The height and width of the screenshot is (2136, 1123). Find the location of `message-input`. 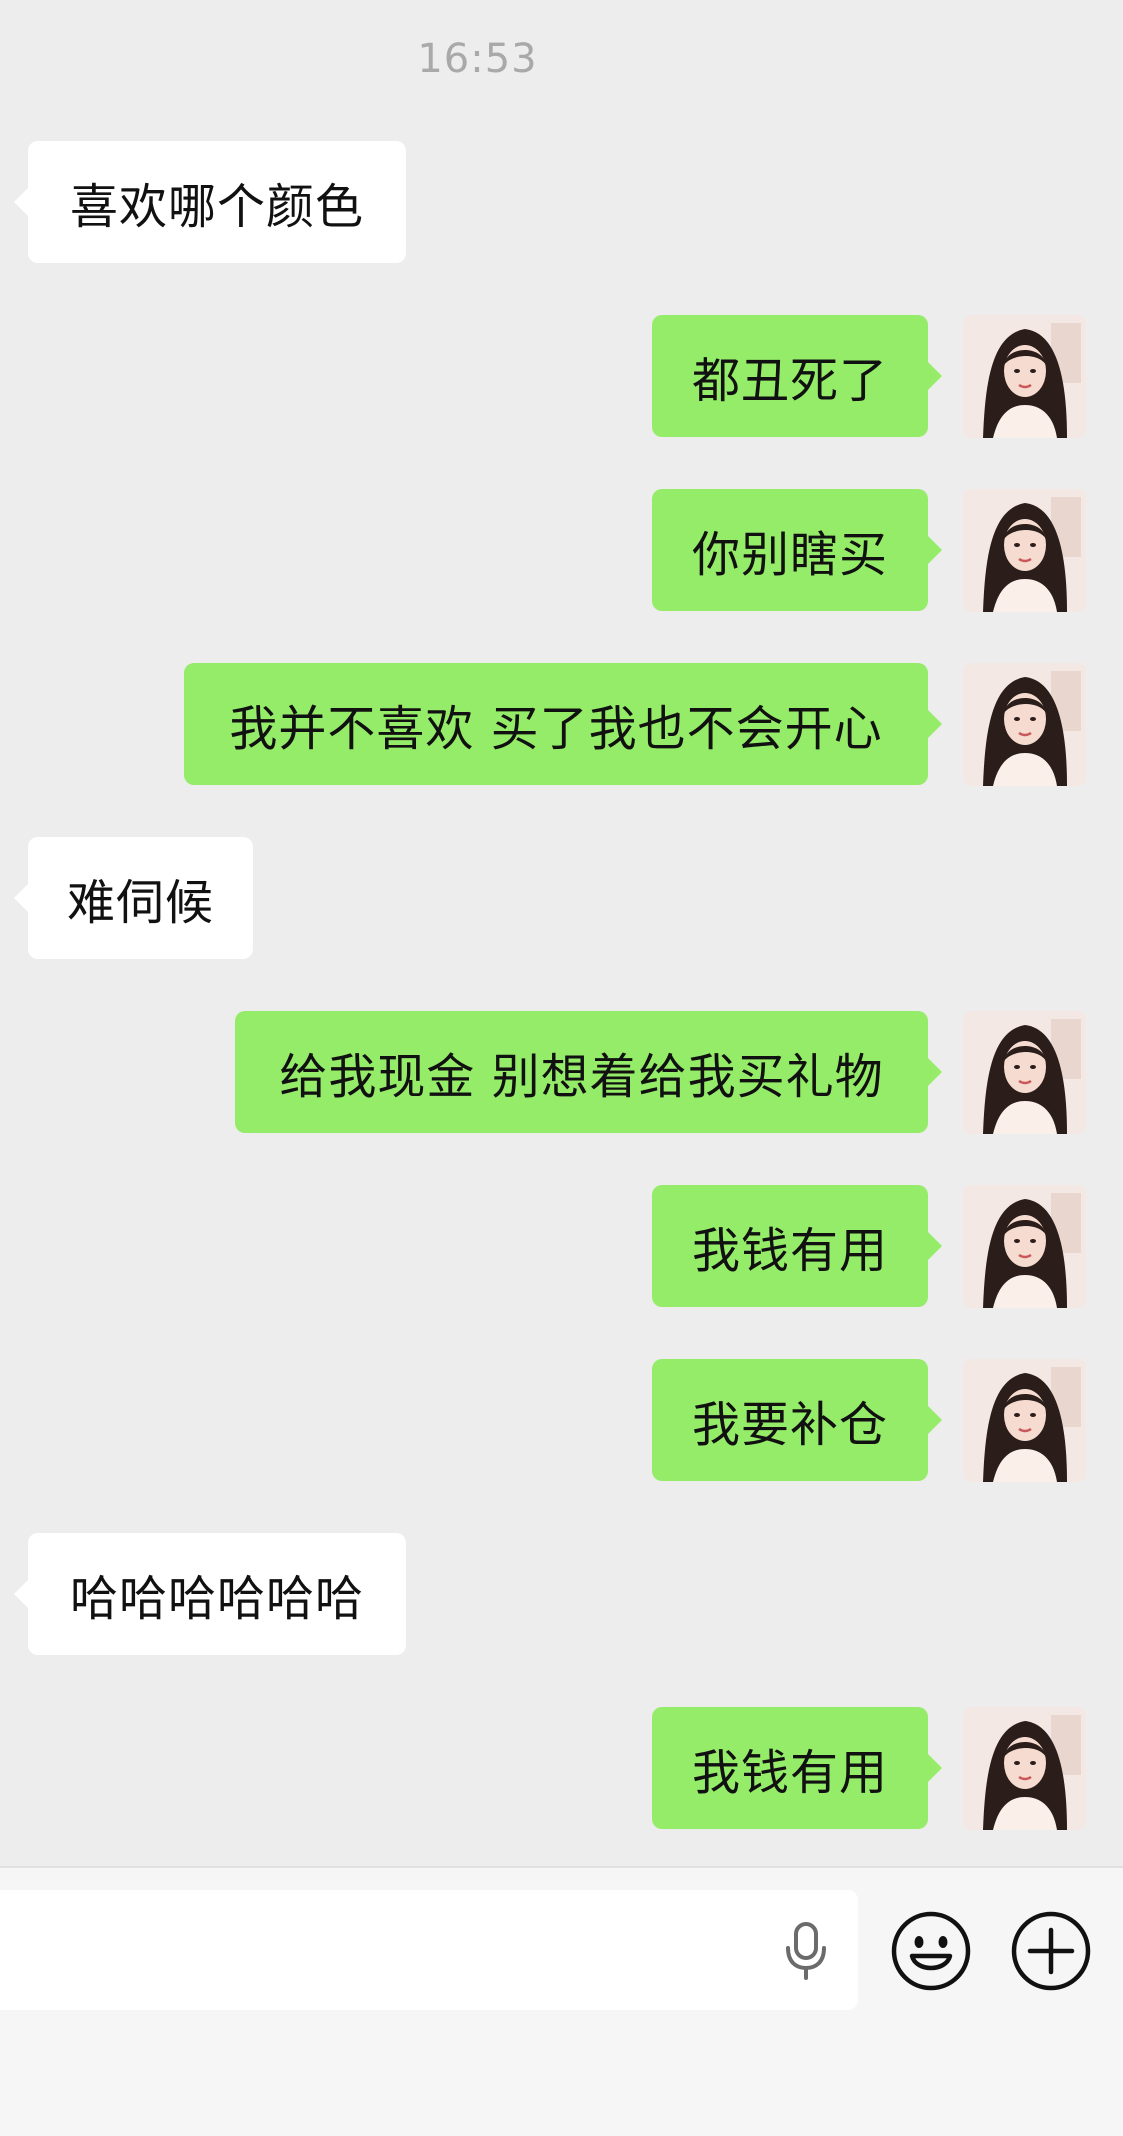

message-input is located at coordinates (429, 1950).